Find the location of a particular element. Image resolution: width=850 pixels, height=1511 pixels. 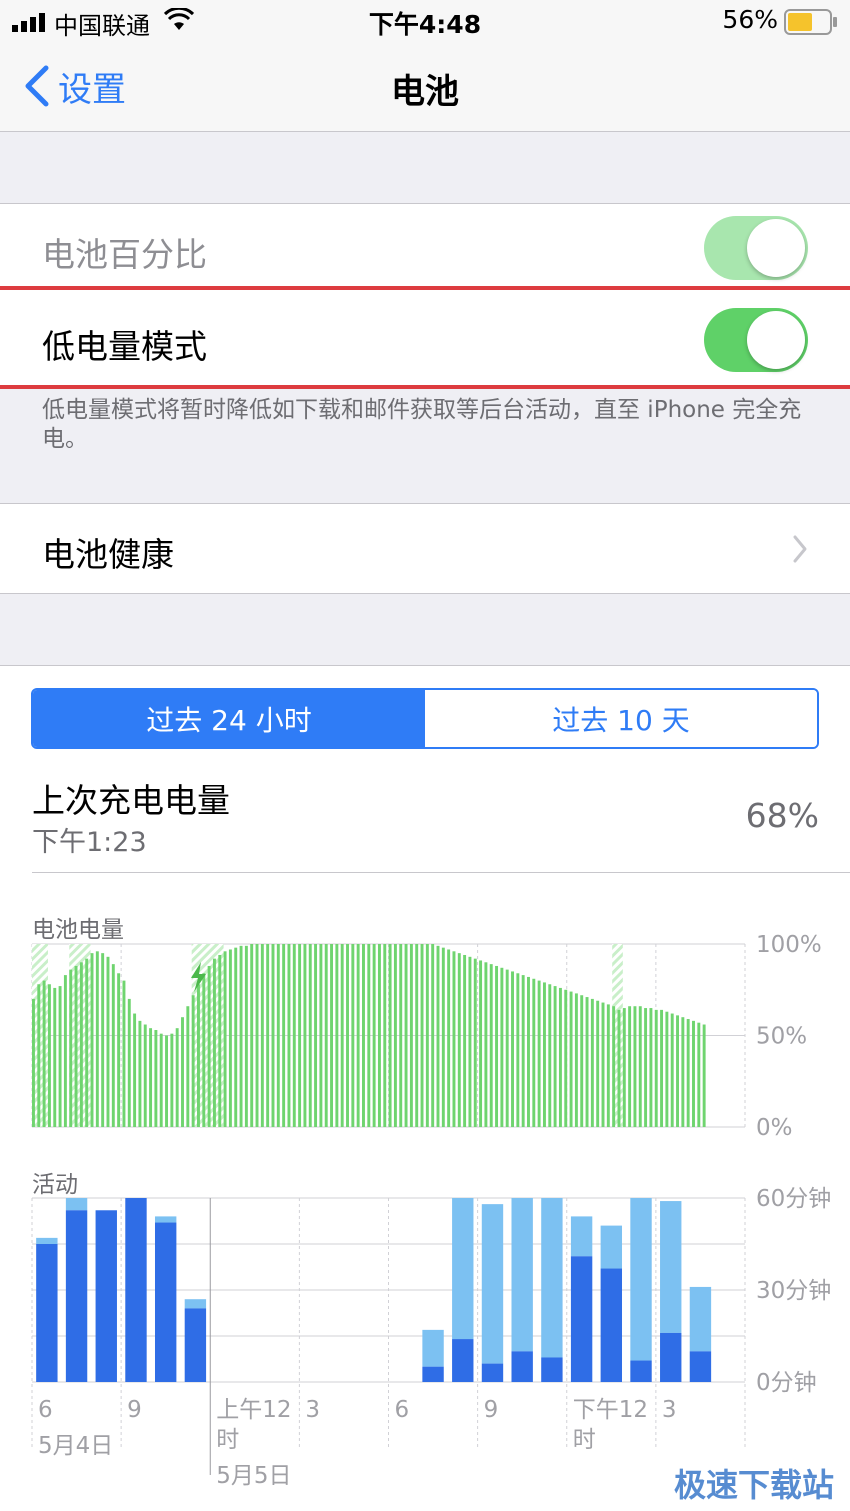

tab-past-24-hours: 过去 24 小时 is located at coordinates (229, 718).